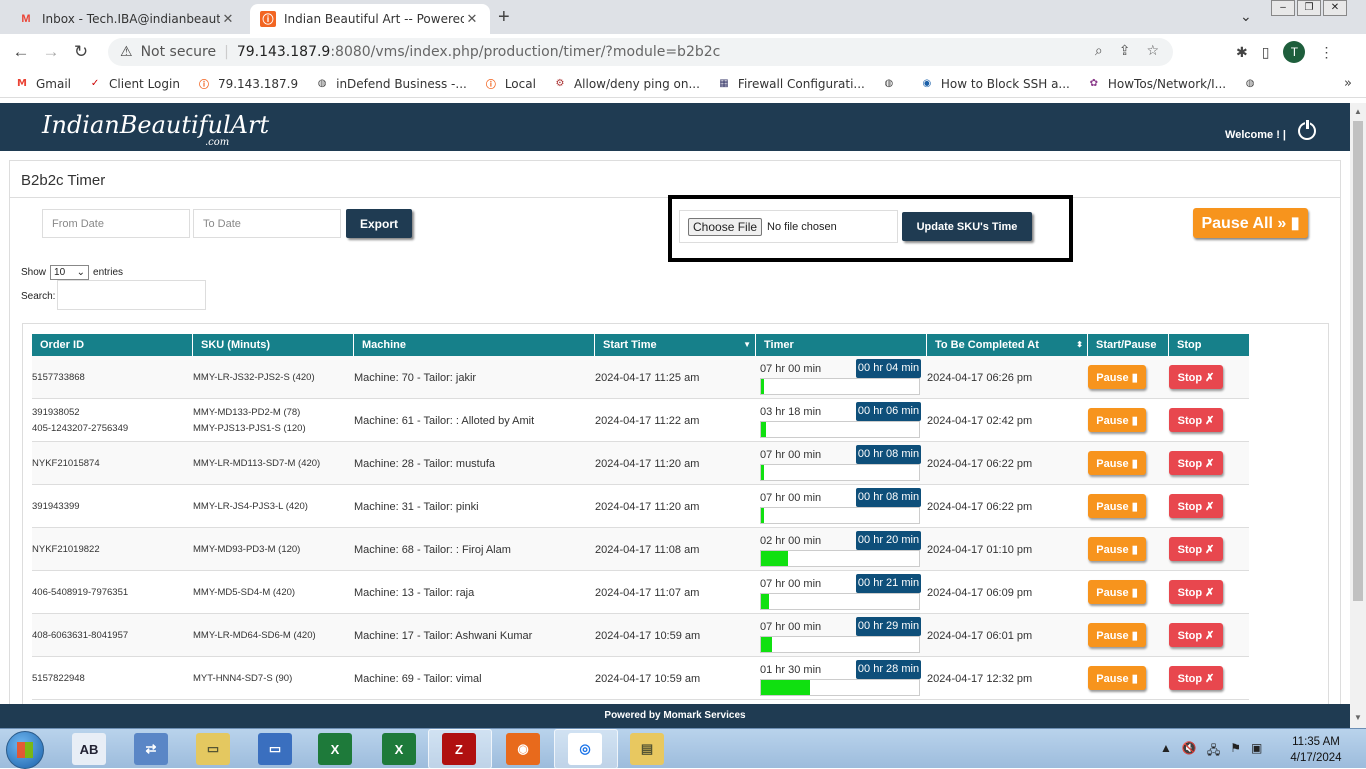 This screenshot has height=769, width=1366. Describe the element at coordinates (1125, 51) in the screenshot. I see `share-icon: ⇪` at that location.